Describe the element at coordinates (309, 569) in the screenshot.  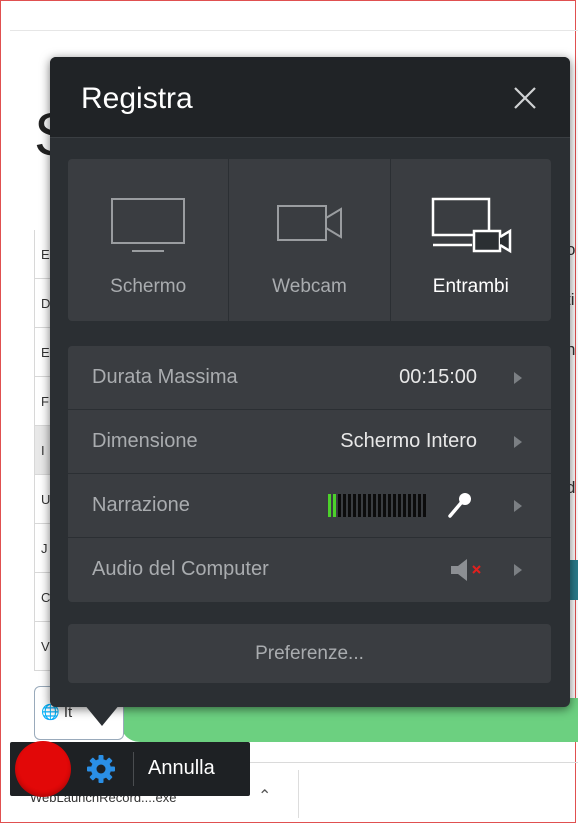
I see `setting-computer-audio: Audio del Computer` at that location.